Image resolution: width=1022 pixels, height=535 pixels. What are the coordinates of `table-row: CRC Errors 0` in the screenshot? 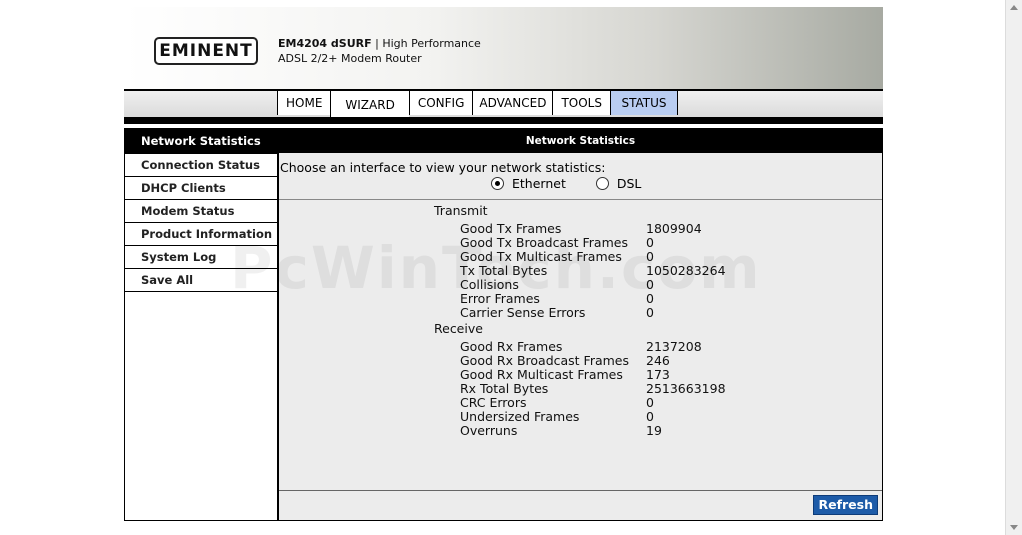 It's located at (580, 403).